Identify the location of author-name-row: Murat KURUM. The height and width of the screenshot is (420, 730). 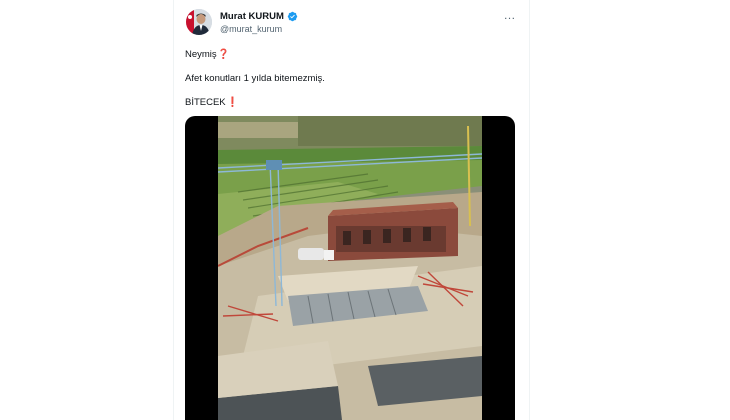
(259, 16).